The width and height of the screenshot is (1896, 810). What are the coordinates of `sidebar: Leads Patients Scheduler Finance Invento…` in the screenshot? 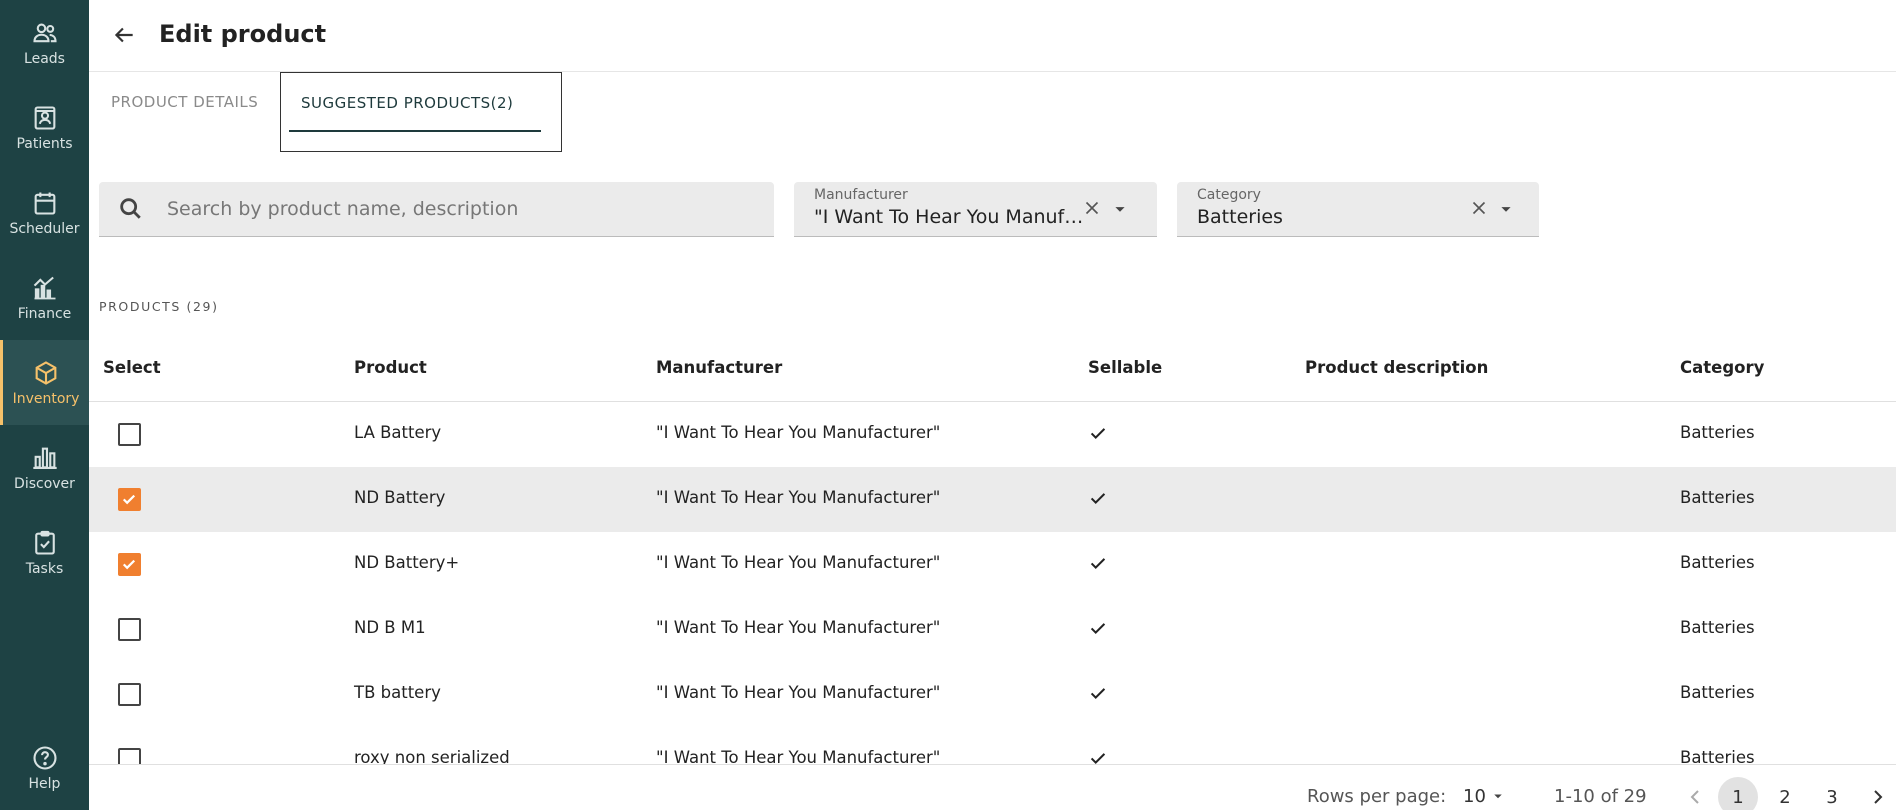 It's located at (44, 405).